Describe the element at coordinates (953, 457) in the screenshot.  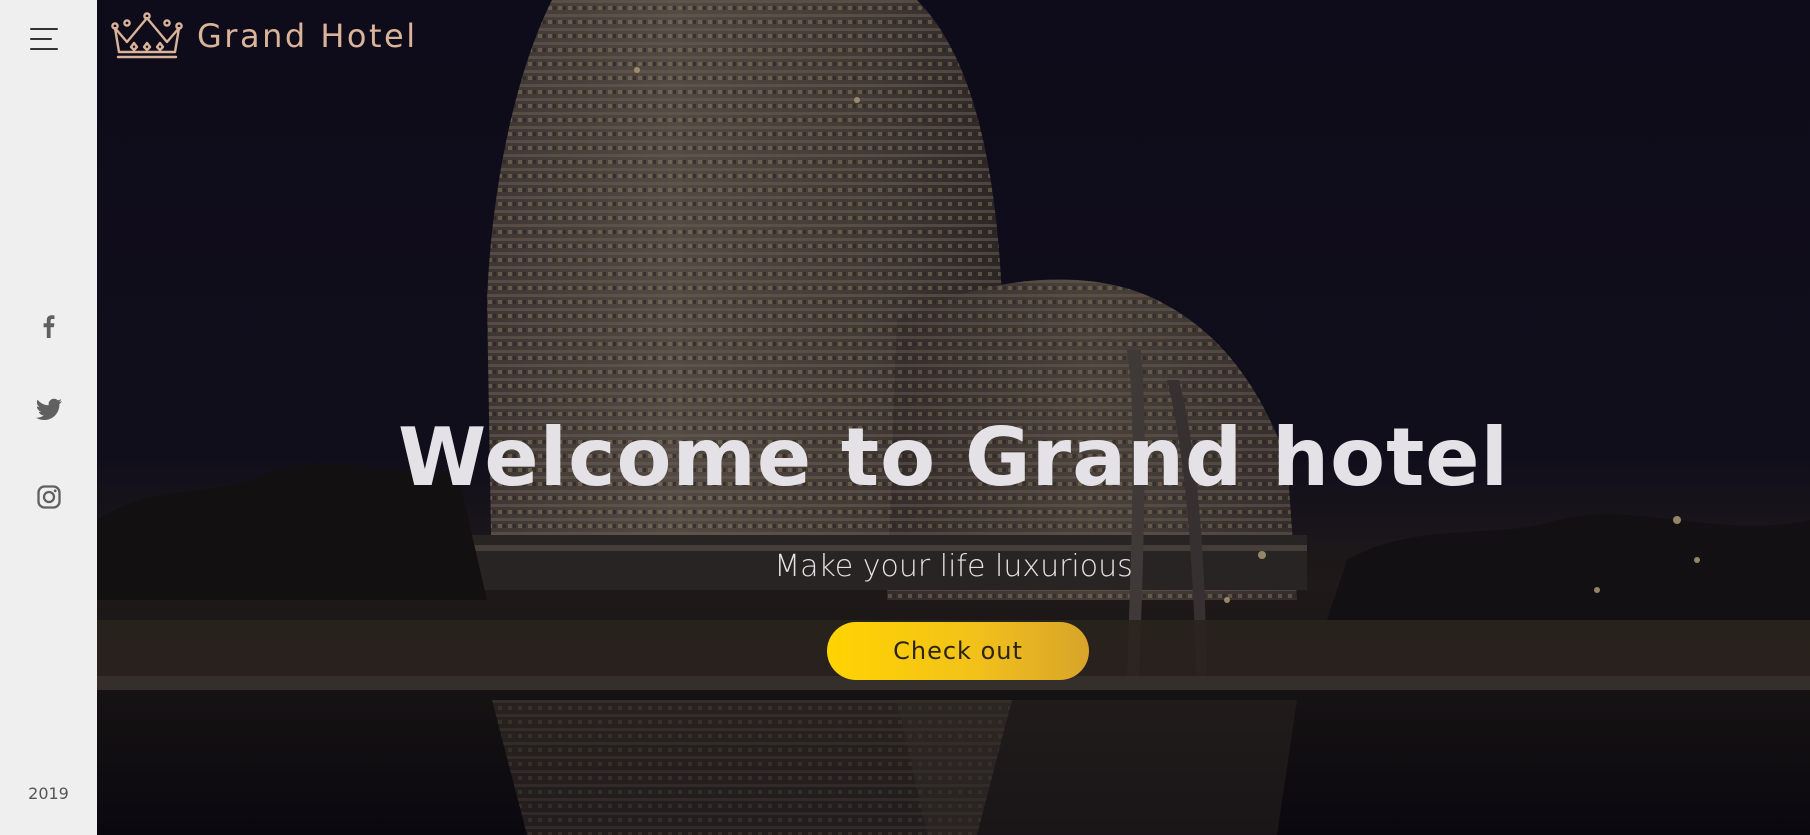
I see `hero-title: Welcome to Grand hotel` at that location.